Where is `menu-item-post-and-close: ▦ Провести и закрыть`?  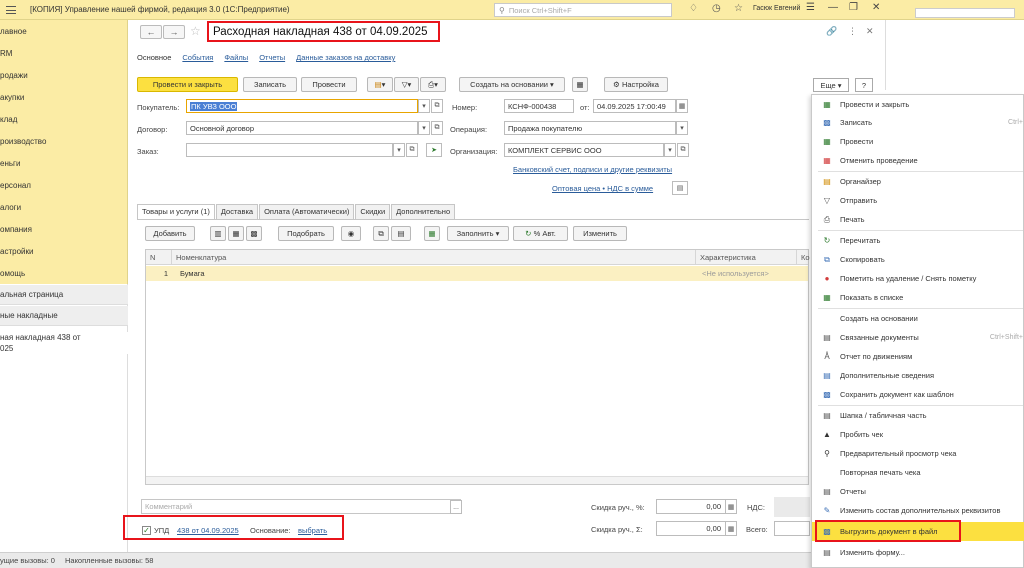 menu-item-post-and-close: ▦ Провести и закрыть is located at coordinates (918, 104).